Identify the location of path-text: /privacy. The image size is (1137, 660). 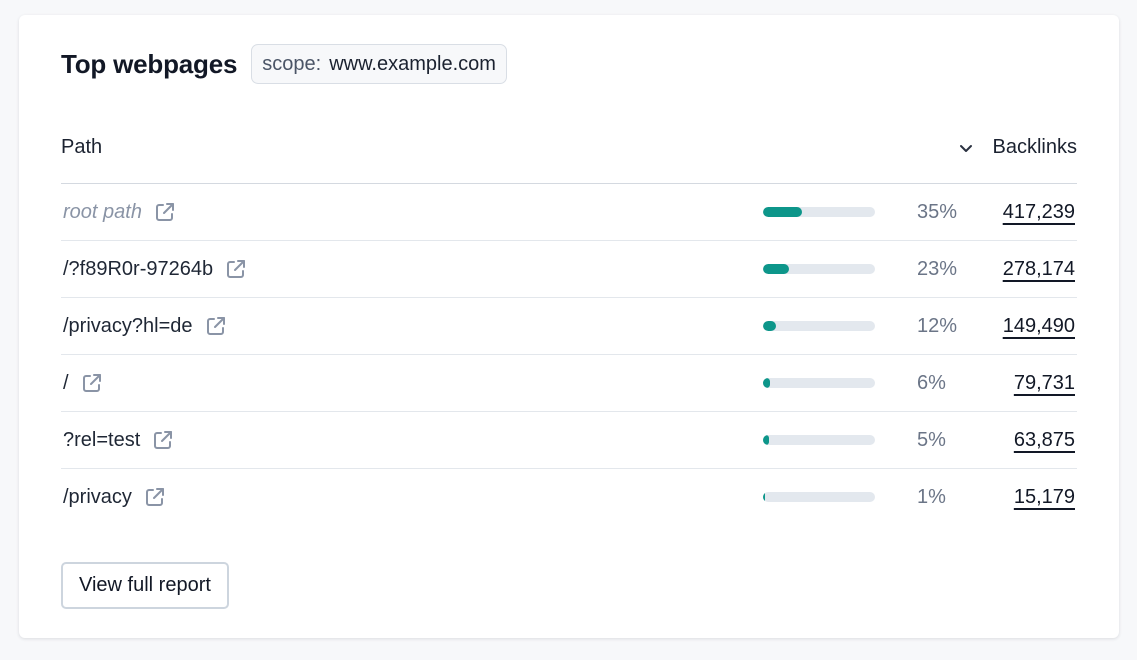
(97, 497).